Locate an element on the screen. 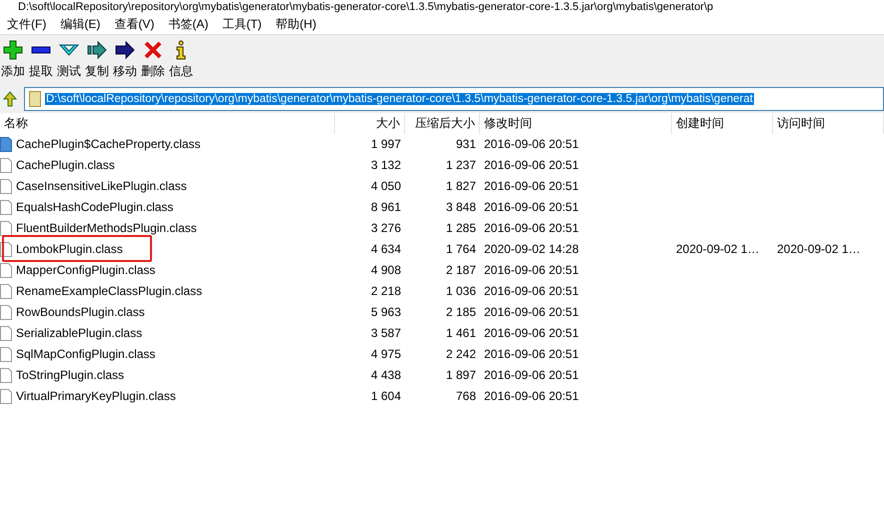 Image resolution: width=884 pixels, height=526 pixels. up-arrow-icon is located at coordinates (10, 99).